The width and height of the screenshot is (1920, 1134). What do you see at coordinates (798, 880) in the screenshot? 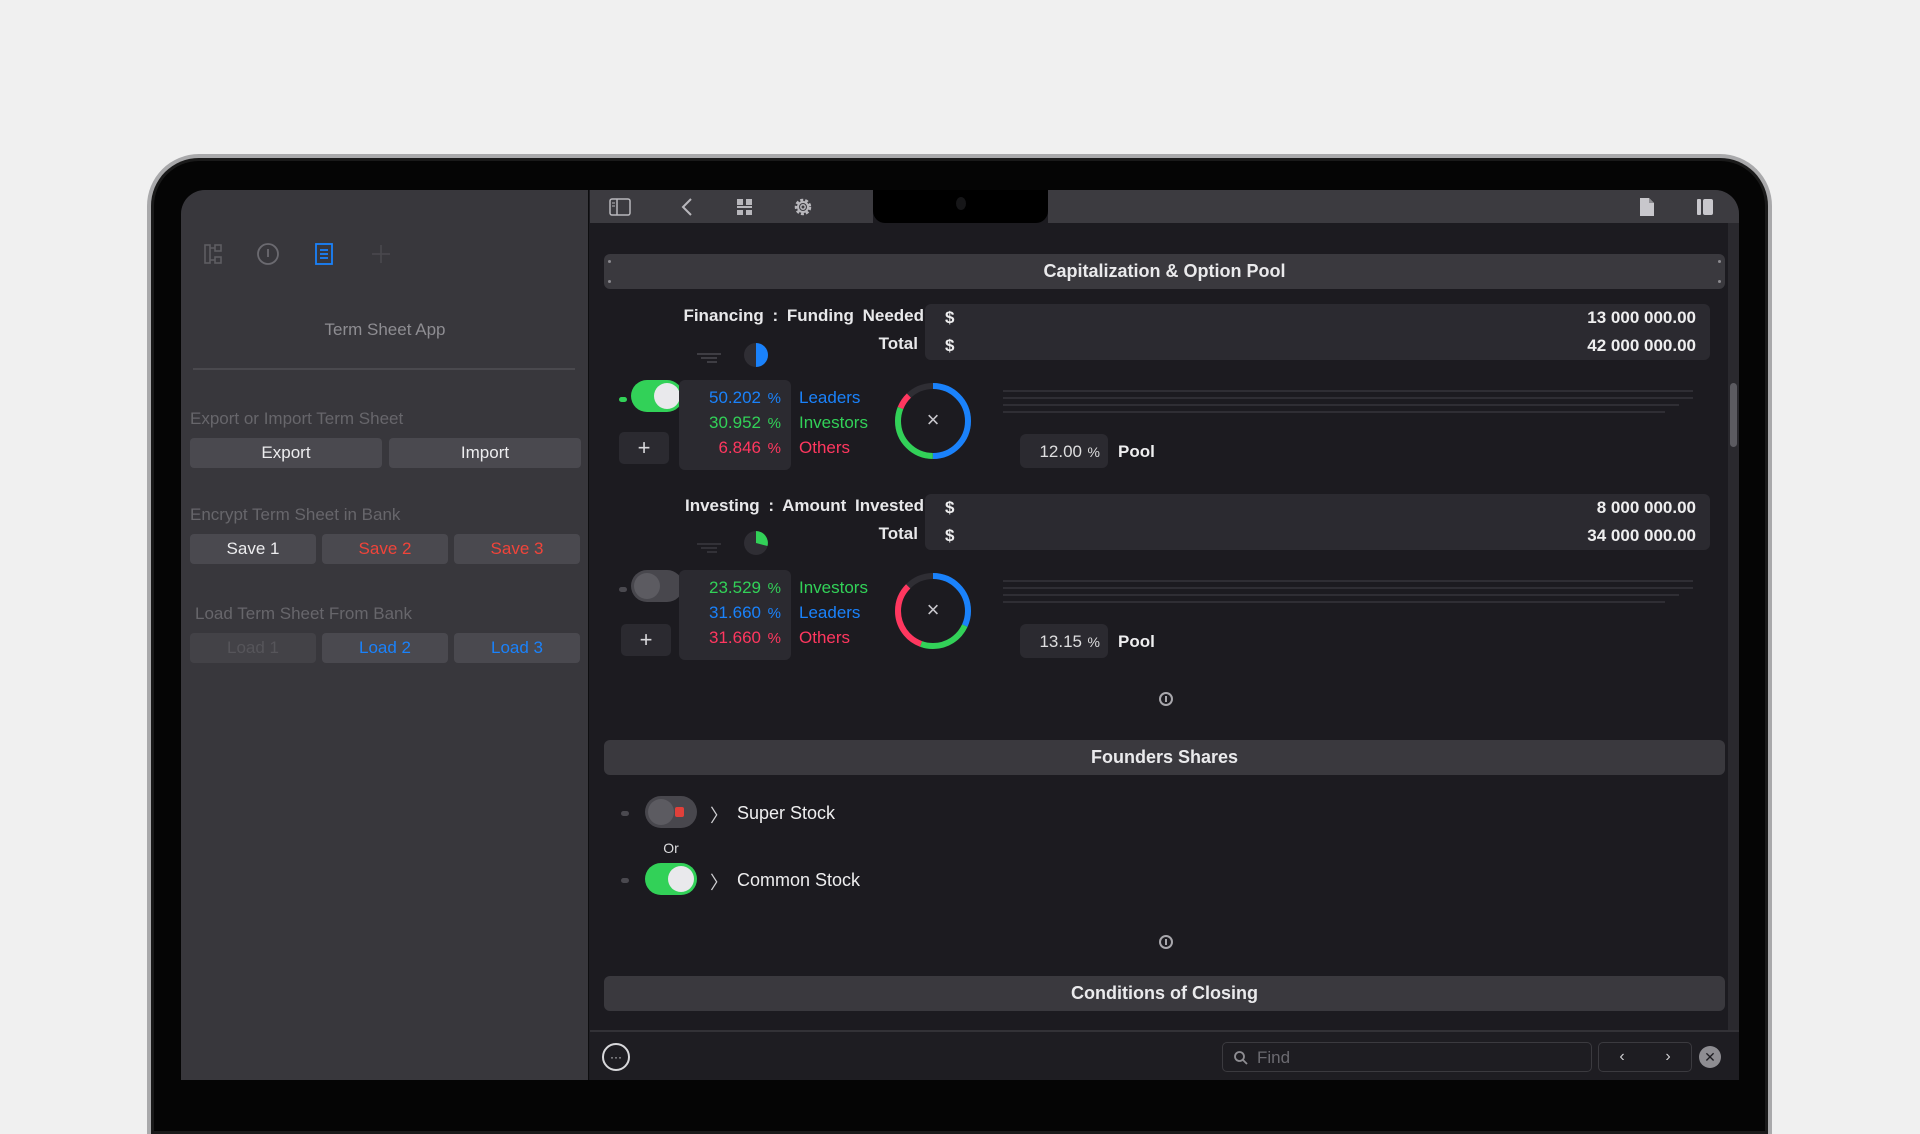
I see `common-stock-label: Common Stock` at bounding box center [798, 880].